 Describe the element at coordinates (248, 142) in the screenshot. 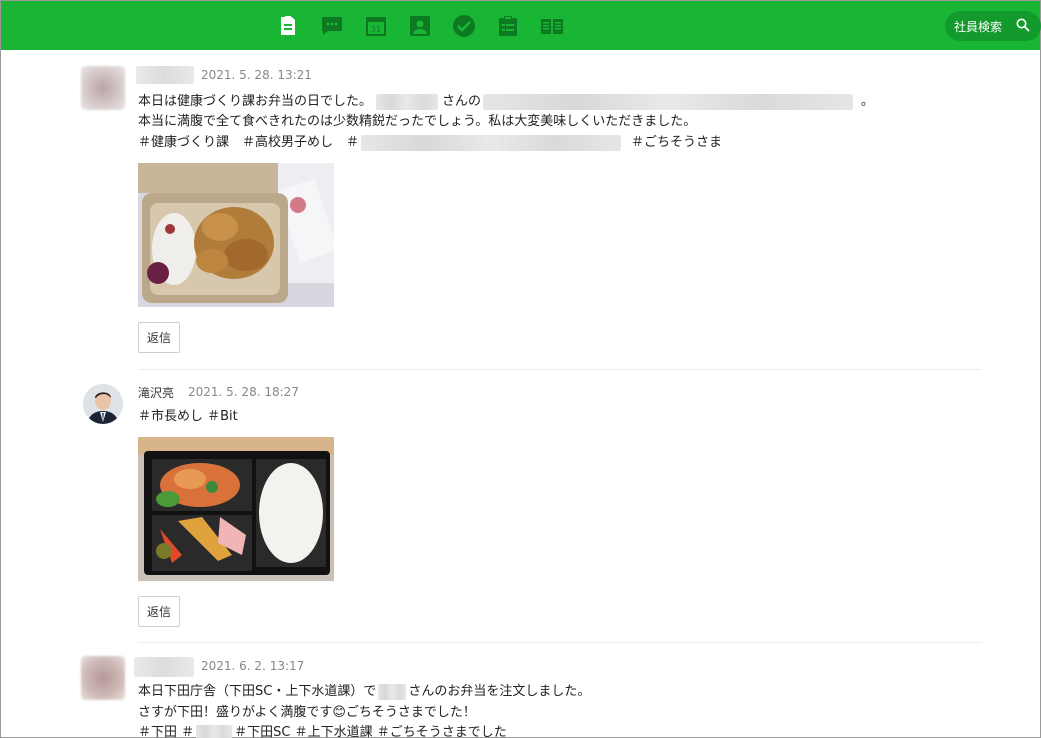

I see `hashtag-text: ＃健康づくり課 ＃高校男子めし ＃` at that location.